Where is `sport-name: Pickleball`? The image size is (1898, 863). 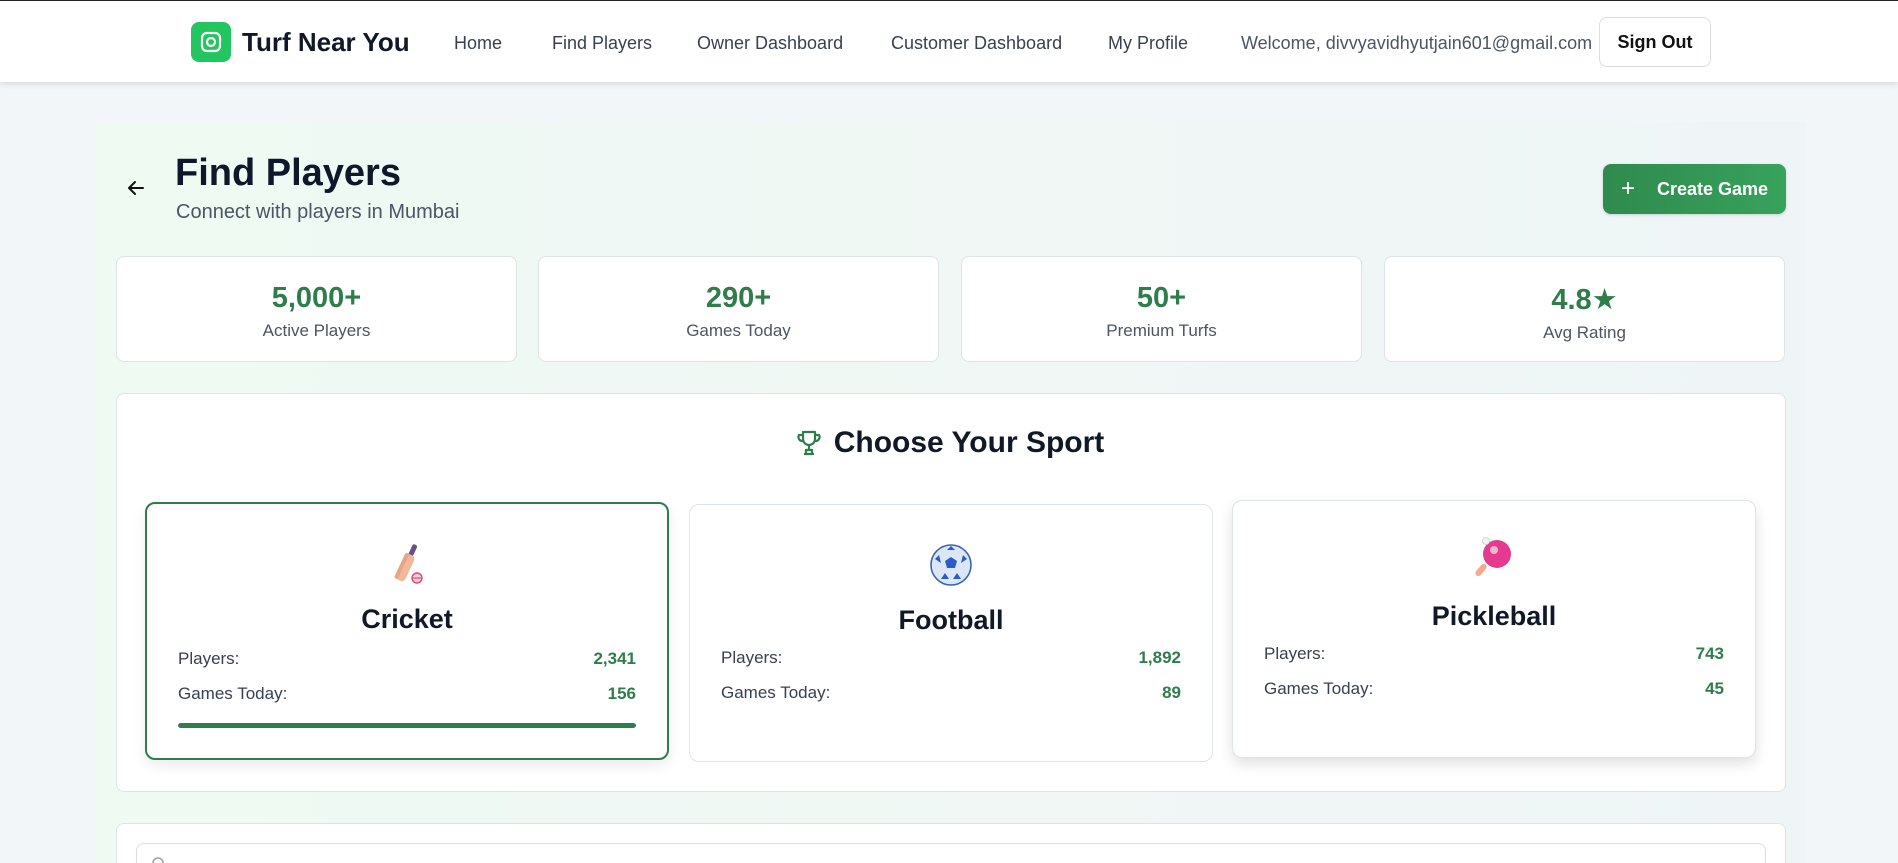 sport-name: Pickleball is located at coordinates (1494, 616).